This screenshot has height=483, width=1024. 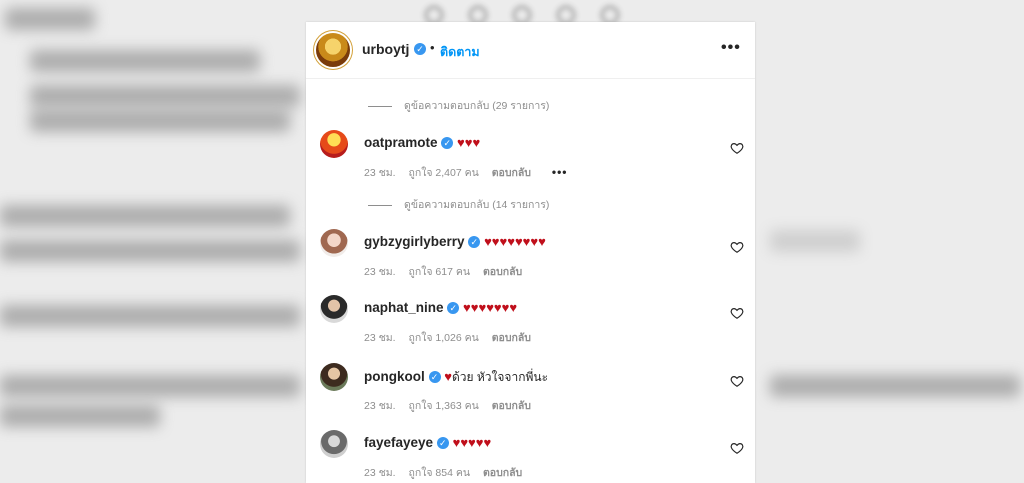 What do you see at coordinates (443, 338) in the screenshot?
I see `comment-likes: ถูกใจ 1,026 คน` at bounding box center [443, 338].